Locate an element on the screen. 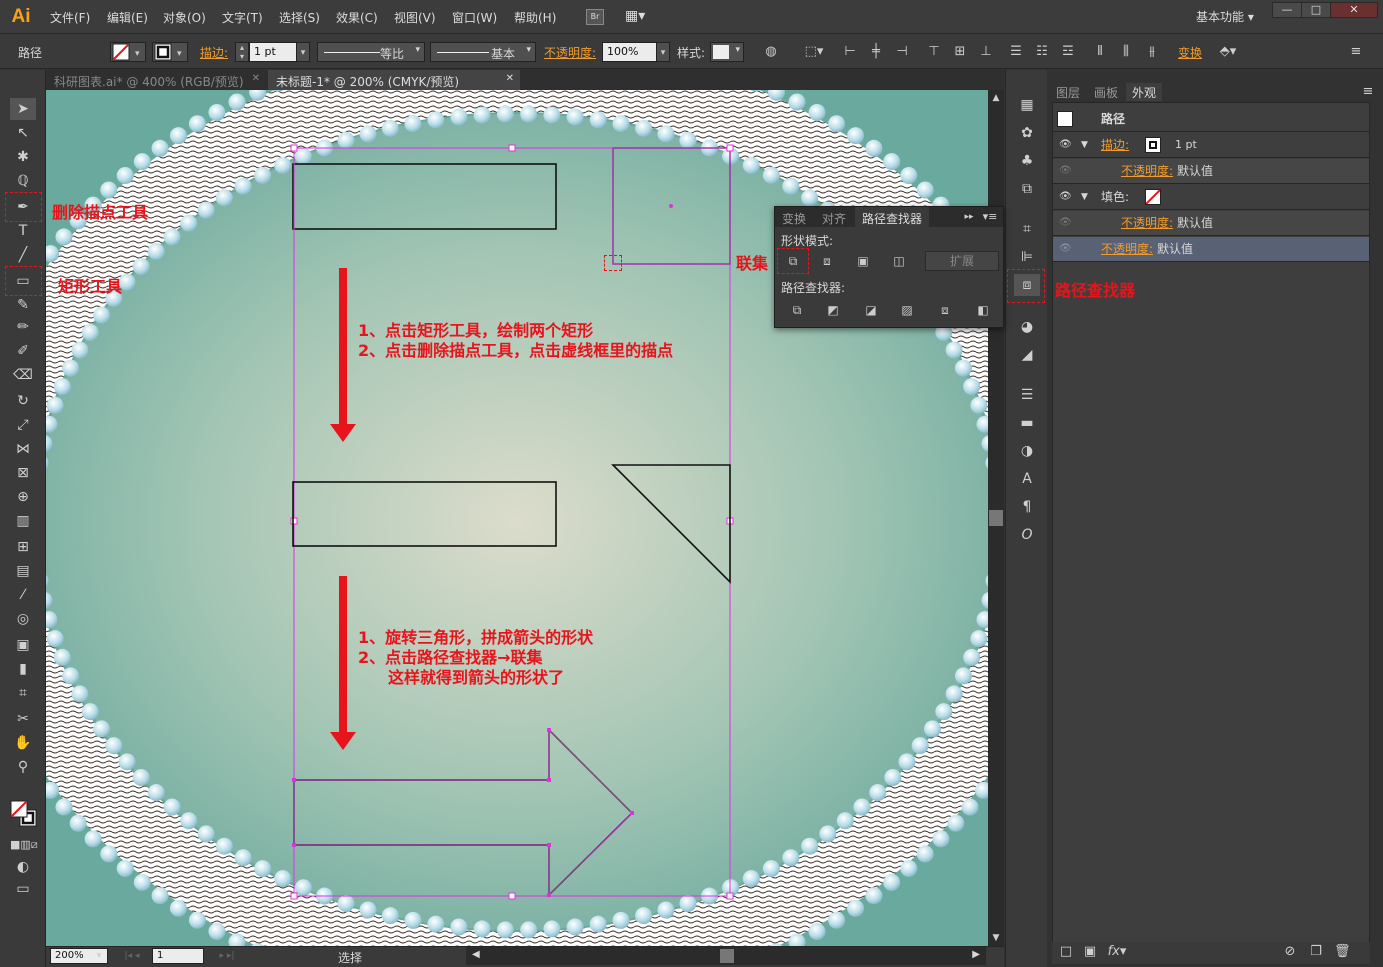 The width and height of the screenshot is (1383, 967). distribute-right-icon: ⫵ is located at coordinates (1152, 52).